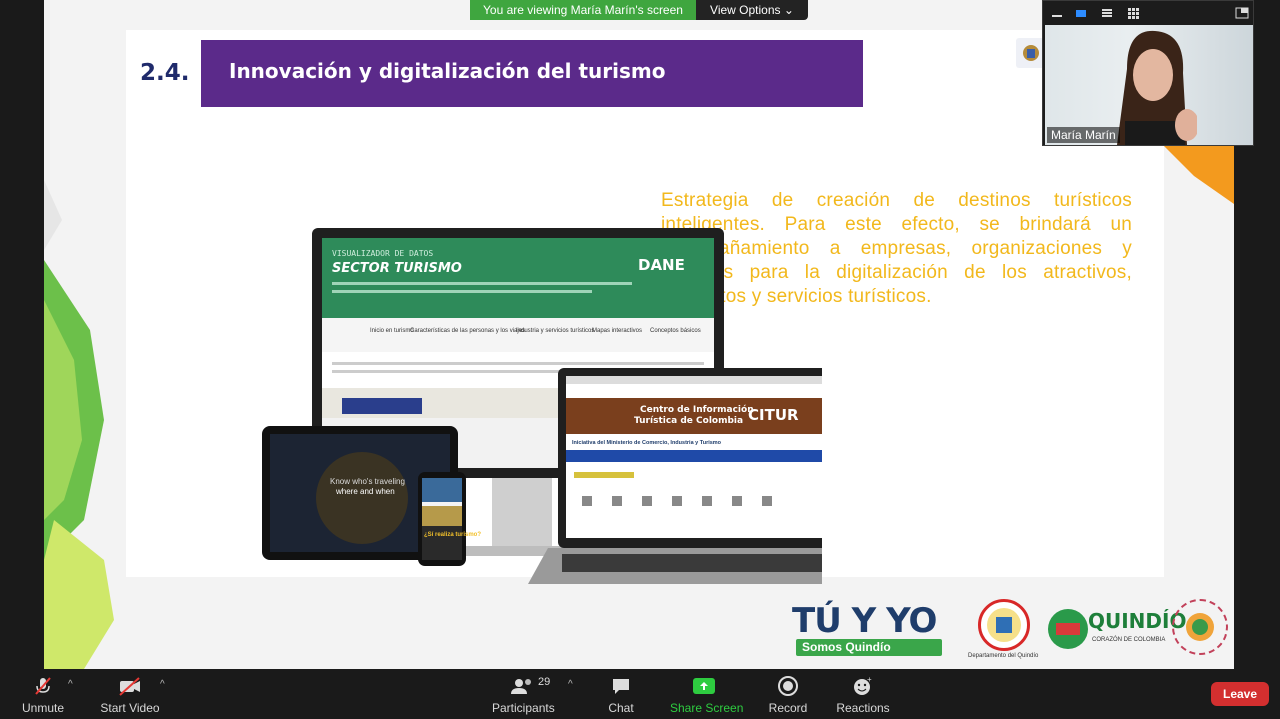 The height and width of the screenshot is (719, 1280). I want to click on video-options-caret-icon: ^, so click(162, 684).